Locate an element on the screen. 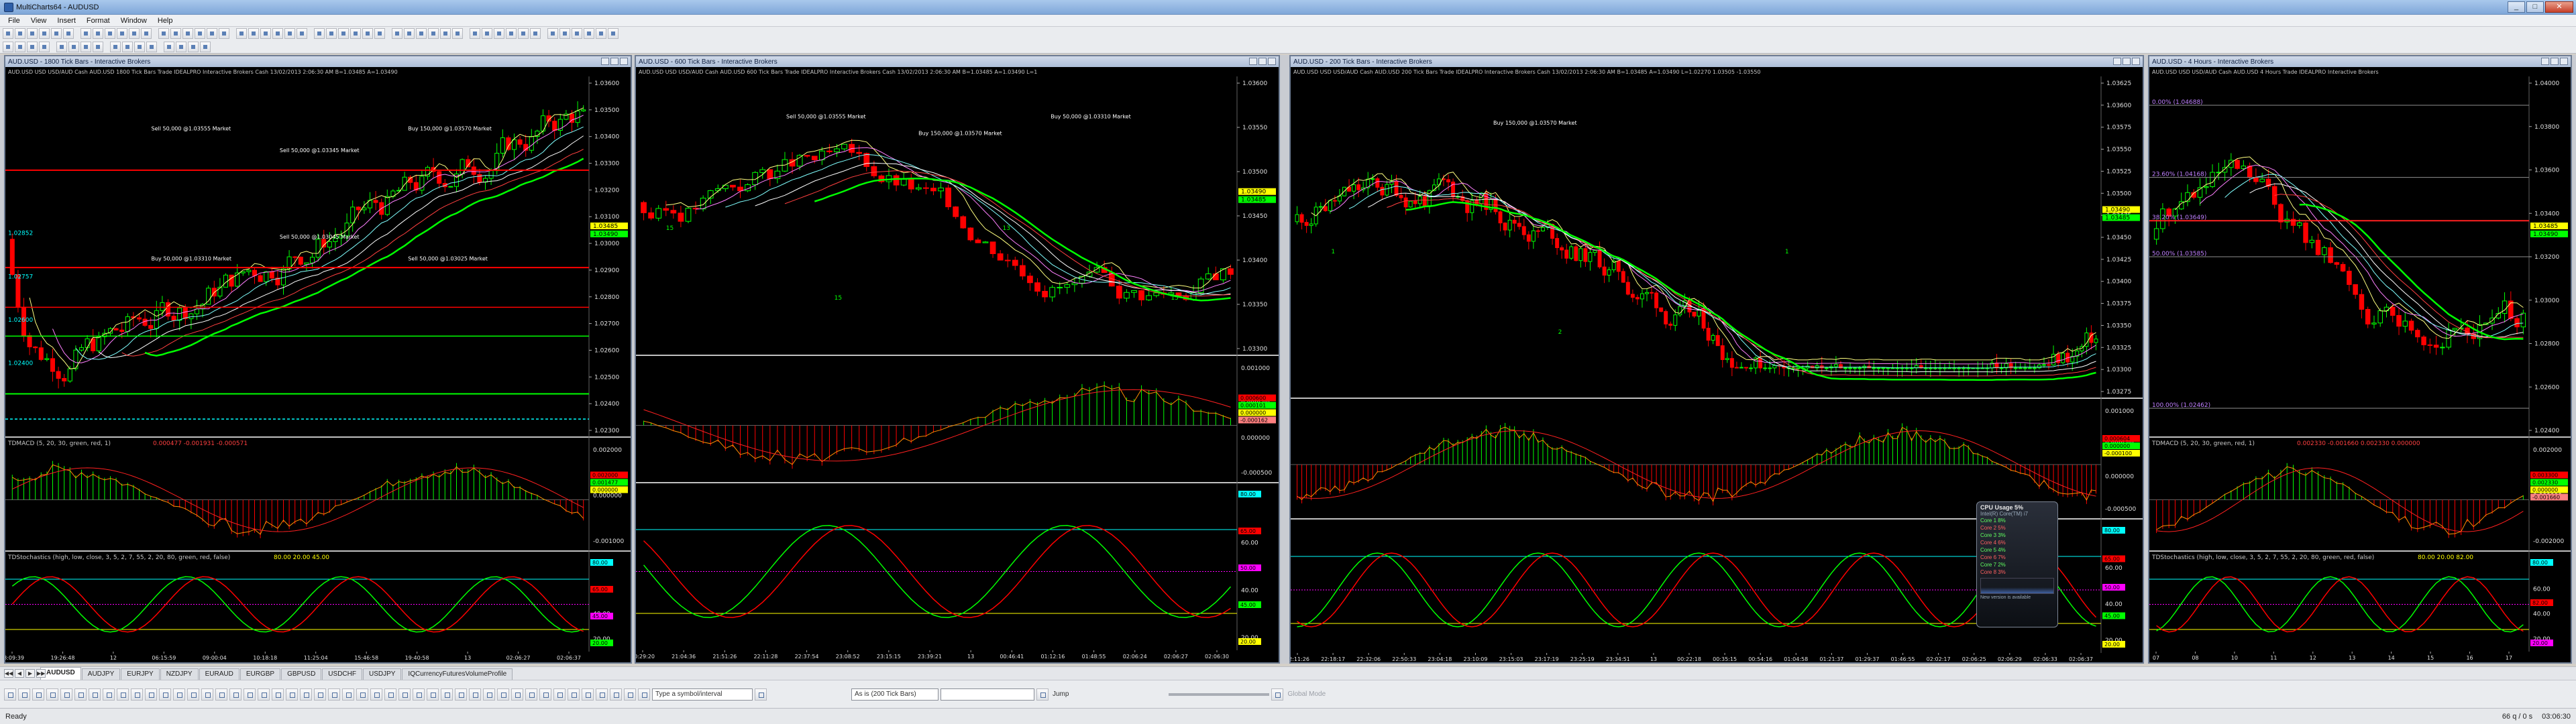 This screenshot has width=2576, height=724. tab-last-icon: ▶▶ is located at coordinates (41, 673).